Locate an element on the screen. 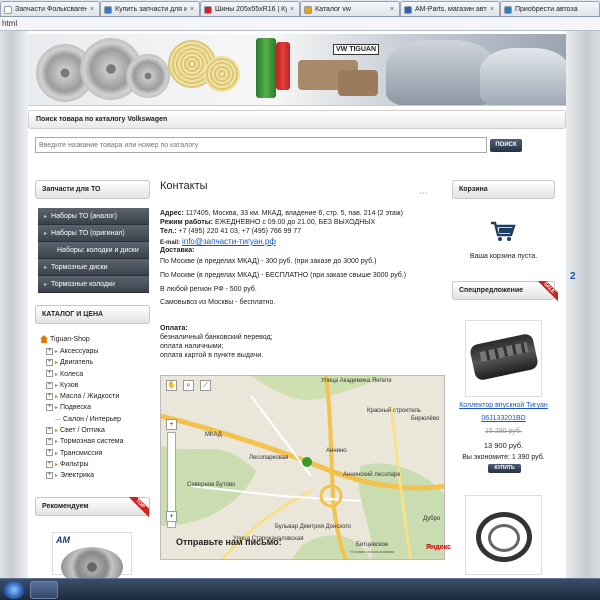 The height and width of the screenshot is (600, 600). cart-box-title: Корзина is located at coordinates (503, 189).